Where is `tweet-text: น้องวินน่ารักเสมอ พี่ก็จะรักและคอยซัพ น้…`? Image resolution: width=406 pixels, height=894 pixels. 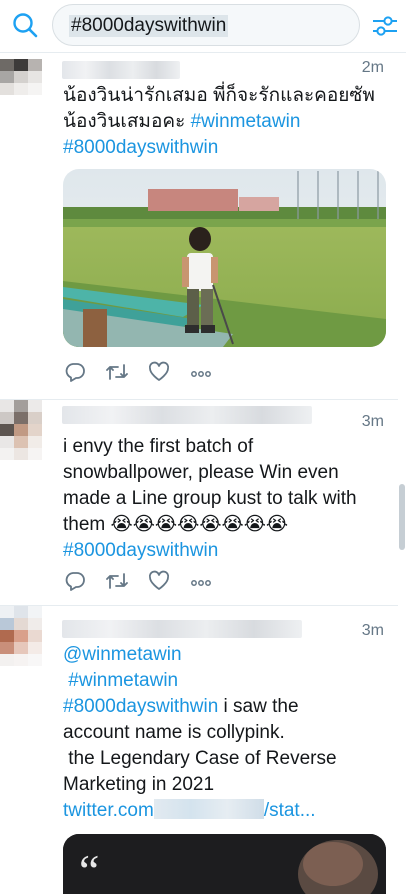 tweet-text: น้องวินน่ารักเสมอ พี่ก็จะรักและคอยซัพ น้… is located at coordinates (227, 122).